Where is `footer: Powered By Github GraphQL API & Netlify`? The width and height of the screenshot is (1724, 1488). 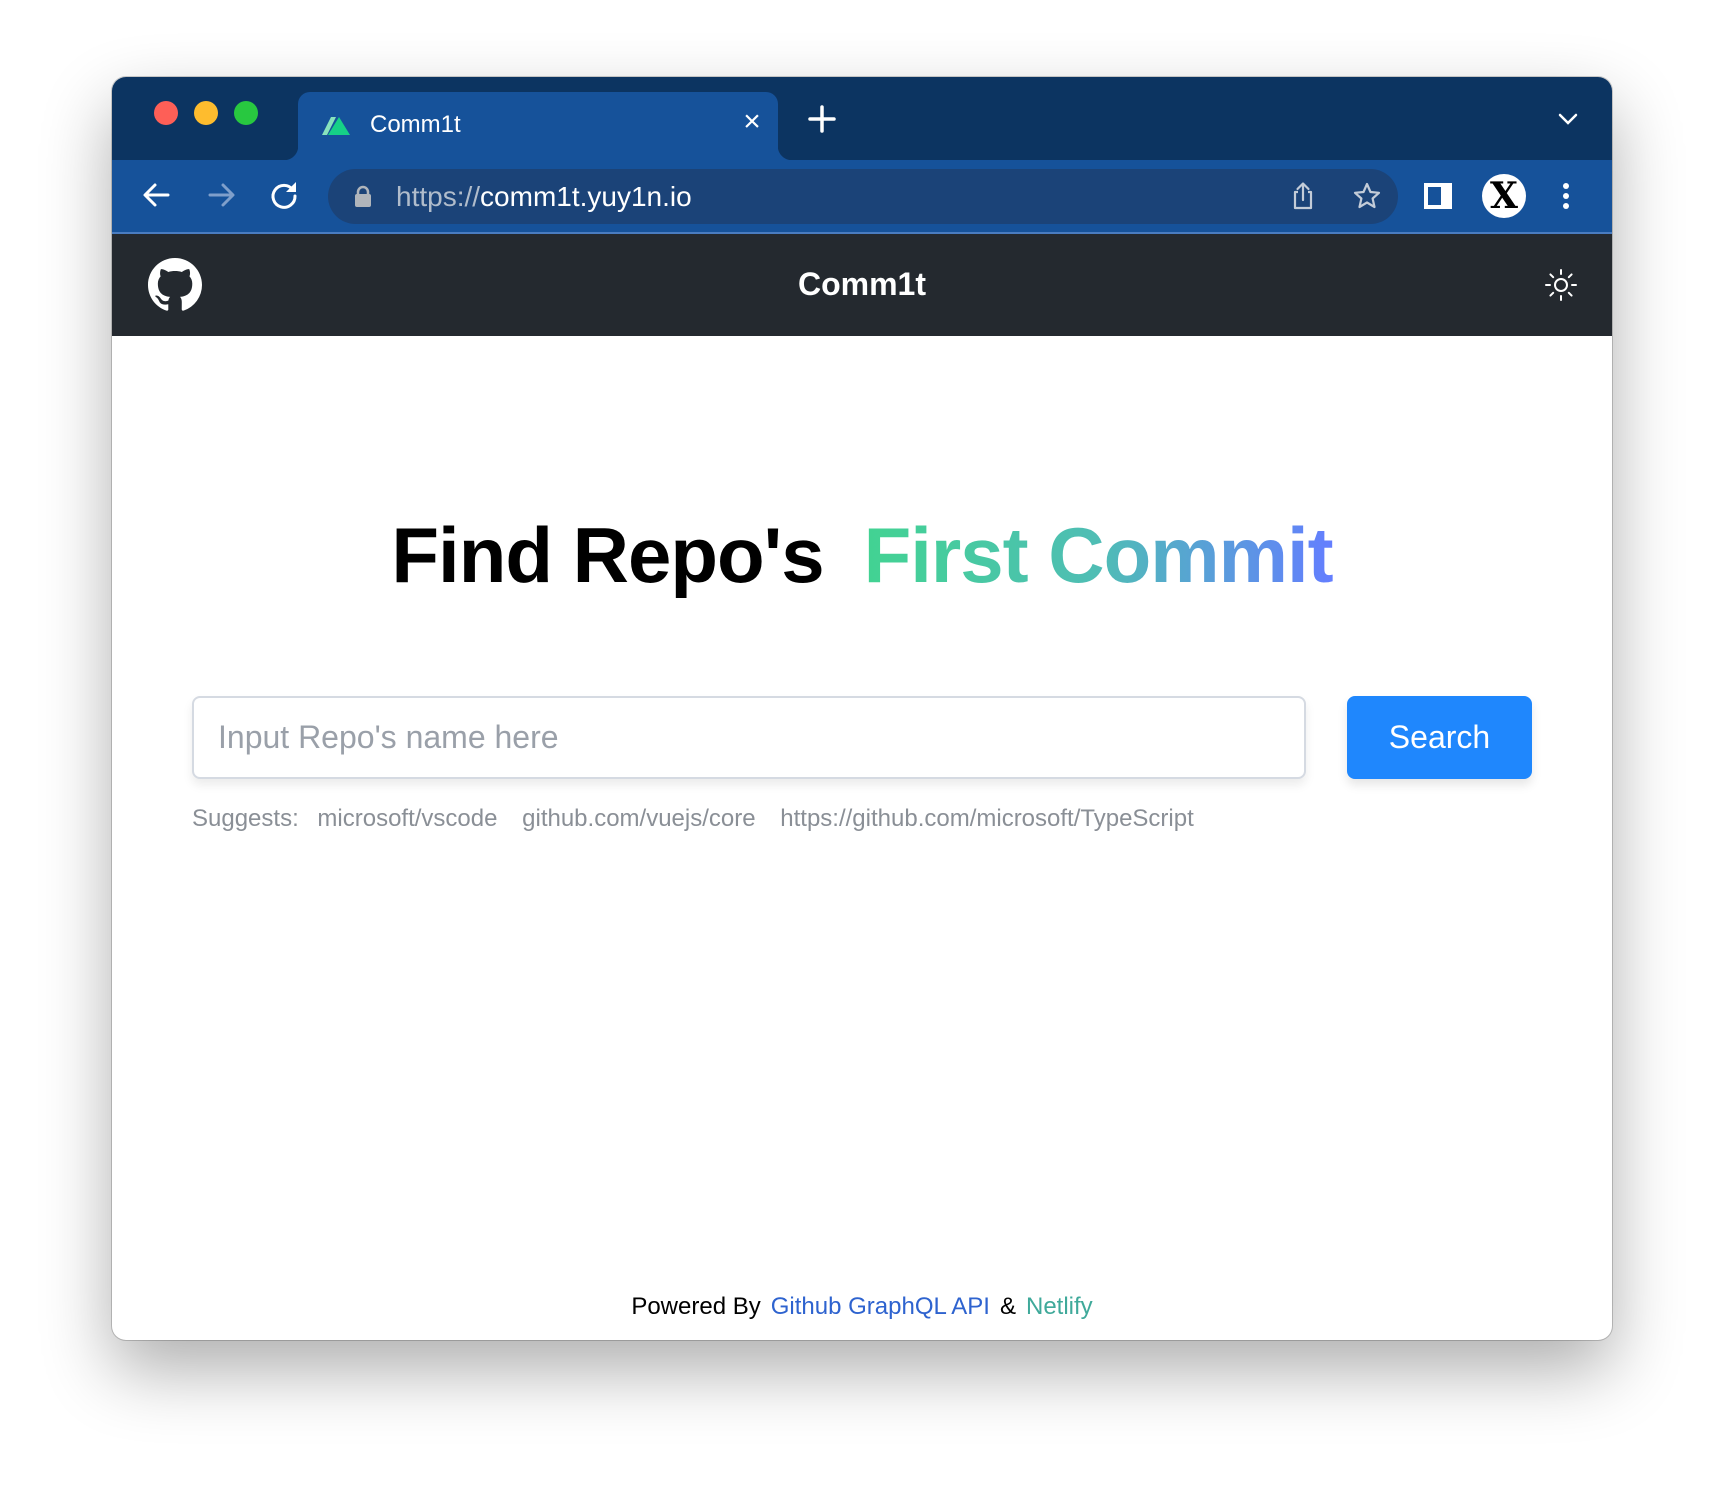
footer: Powered By Github GraphQL API & Netlify is located at coordinates (862, 1307).